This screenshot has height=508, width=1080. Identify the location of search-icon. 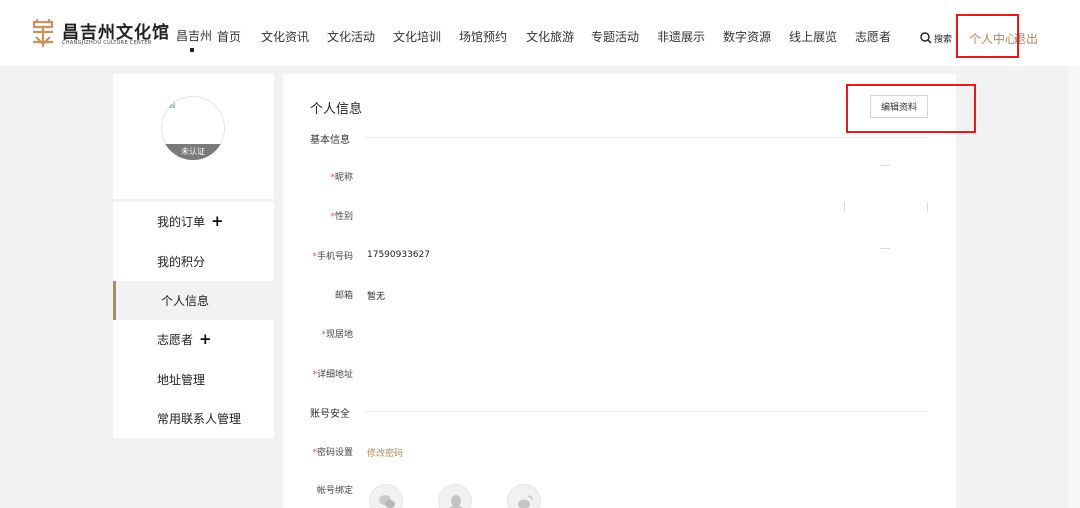
(926, 38).